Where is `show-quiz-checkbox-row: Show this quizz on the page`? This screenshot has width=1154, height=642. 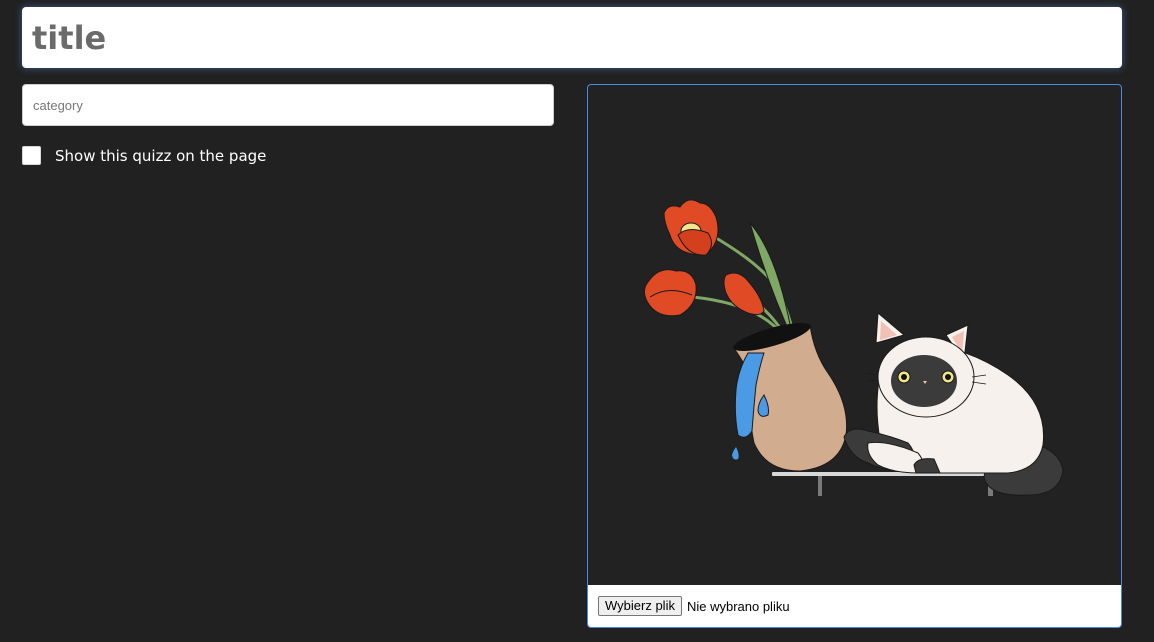
show-quiz-checkbox-row: Show this quizz on the page is located at coordinates (144, 155).